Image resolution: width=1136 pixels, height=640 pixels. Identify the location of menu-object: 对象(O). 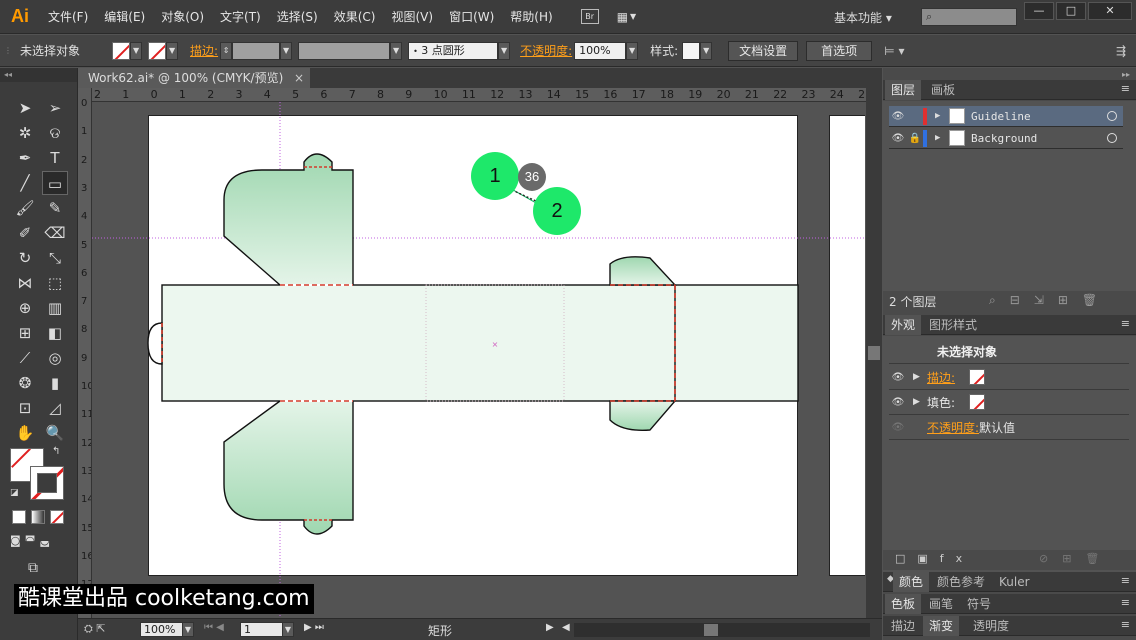
(182, 17).